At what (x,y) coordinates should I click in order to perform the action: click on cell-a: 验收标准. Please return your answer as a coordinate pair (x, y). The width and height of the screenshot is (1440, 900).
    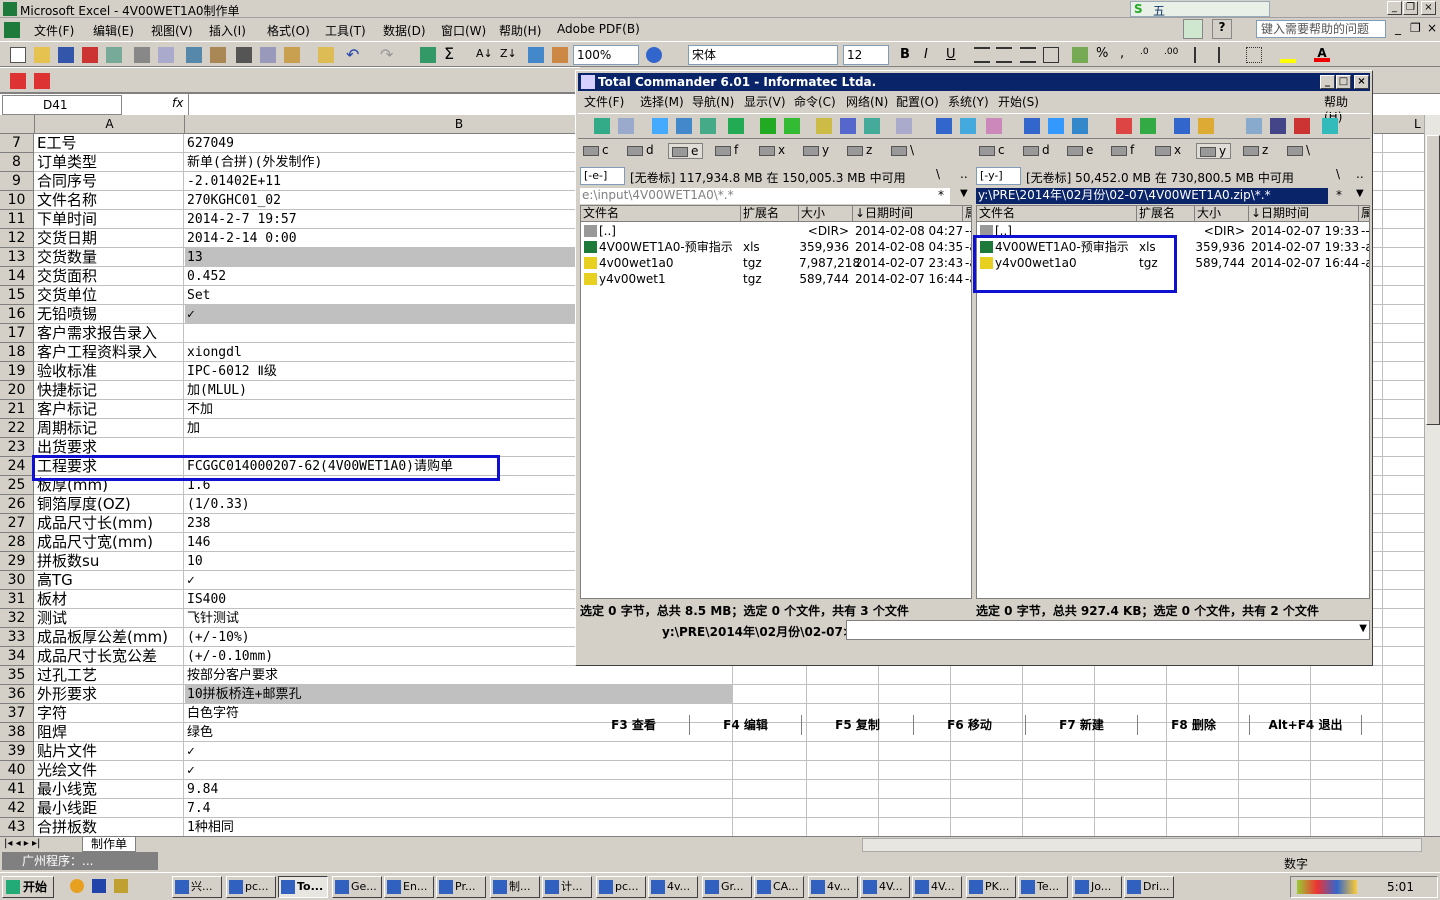
    Looking at the image, I should click on (109, 371).